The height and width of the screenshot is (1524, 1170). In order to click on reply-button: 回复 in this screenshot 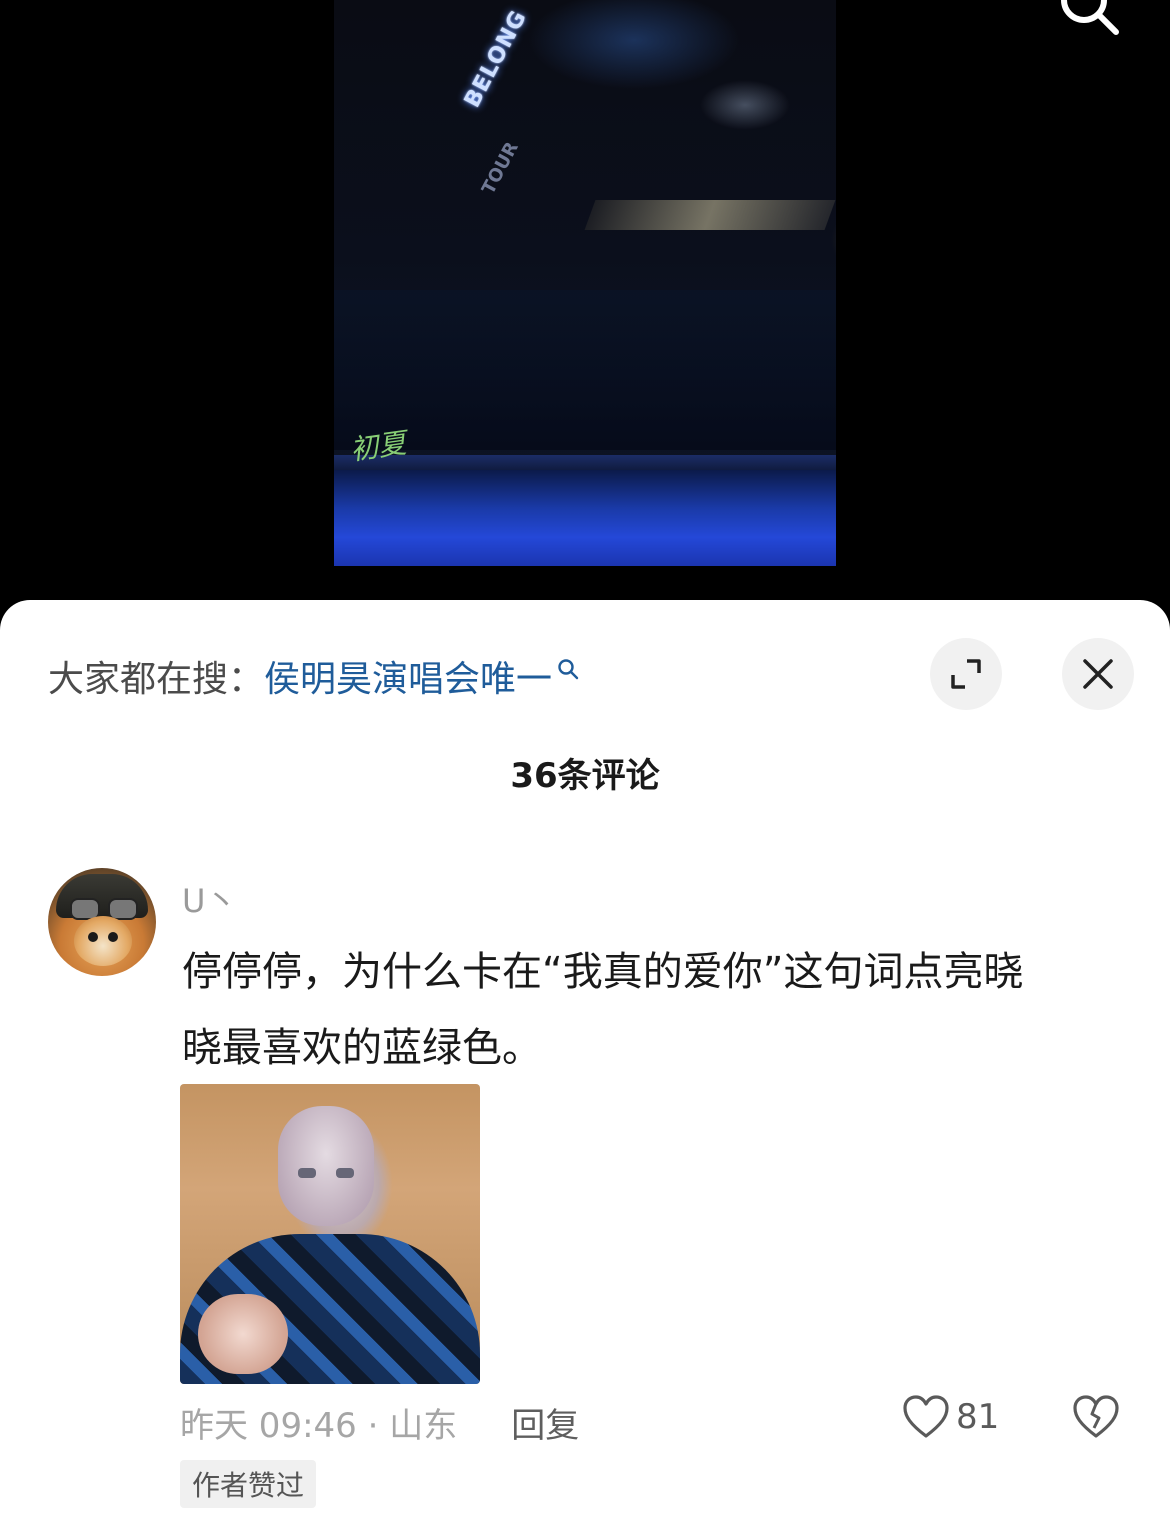, I will do `click(545, 1422)`.